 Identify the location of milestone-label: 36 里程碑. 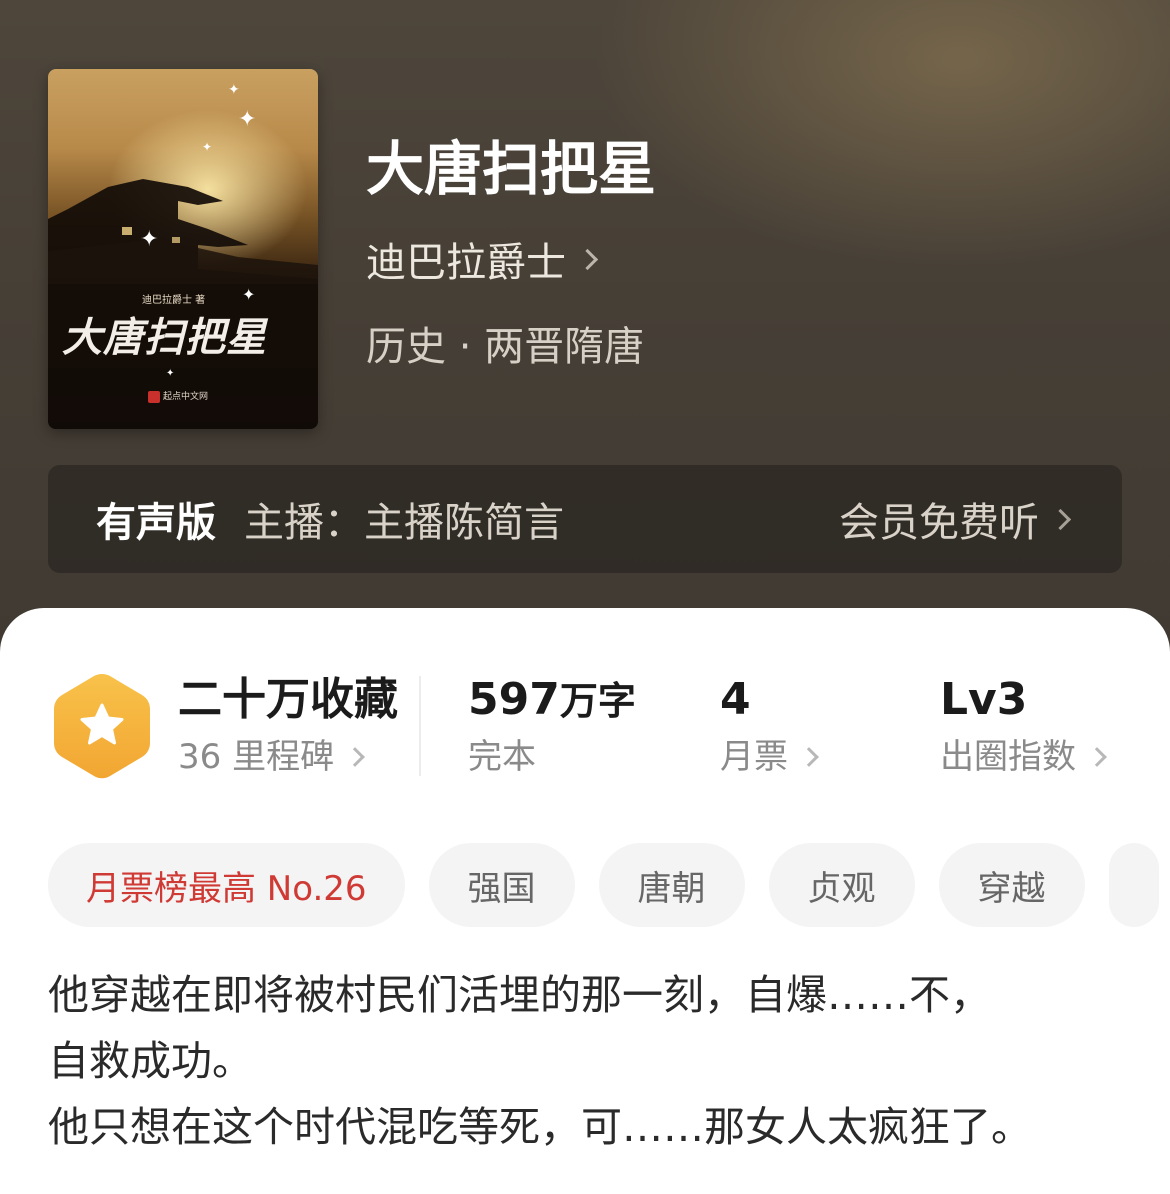
(256, 757).